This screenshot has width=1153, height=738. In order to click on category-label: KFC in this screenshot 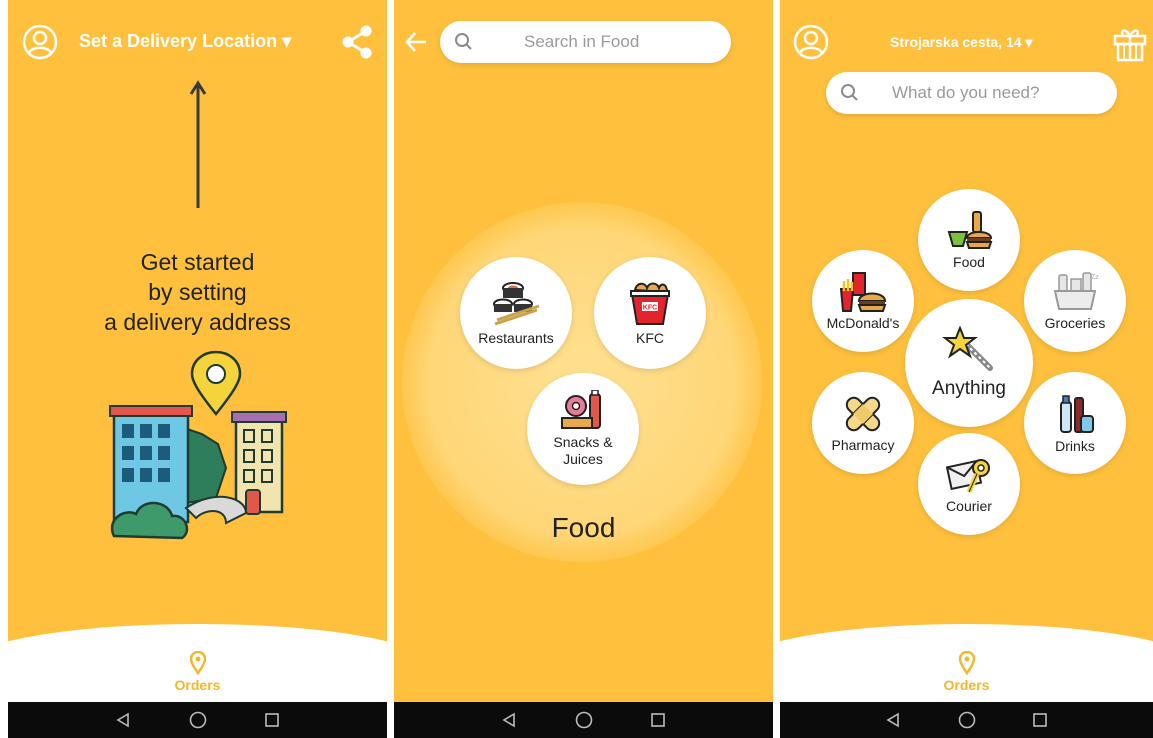, I will do `click(650, 337)`.